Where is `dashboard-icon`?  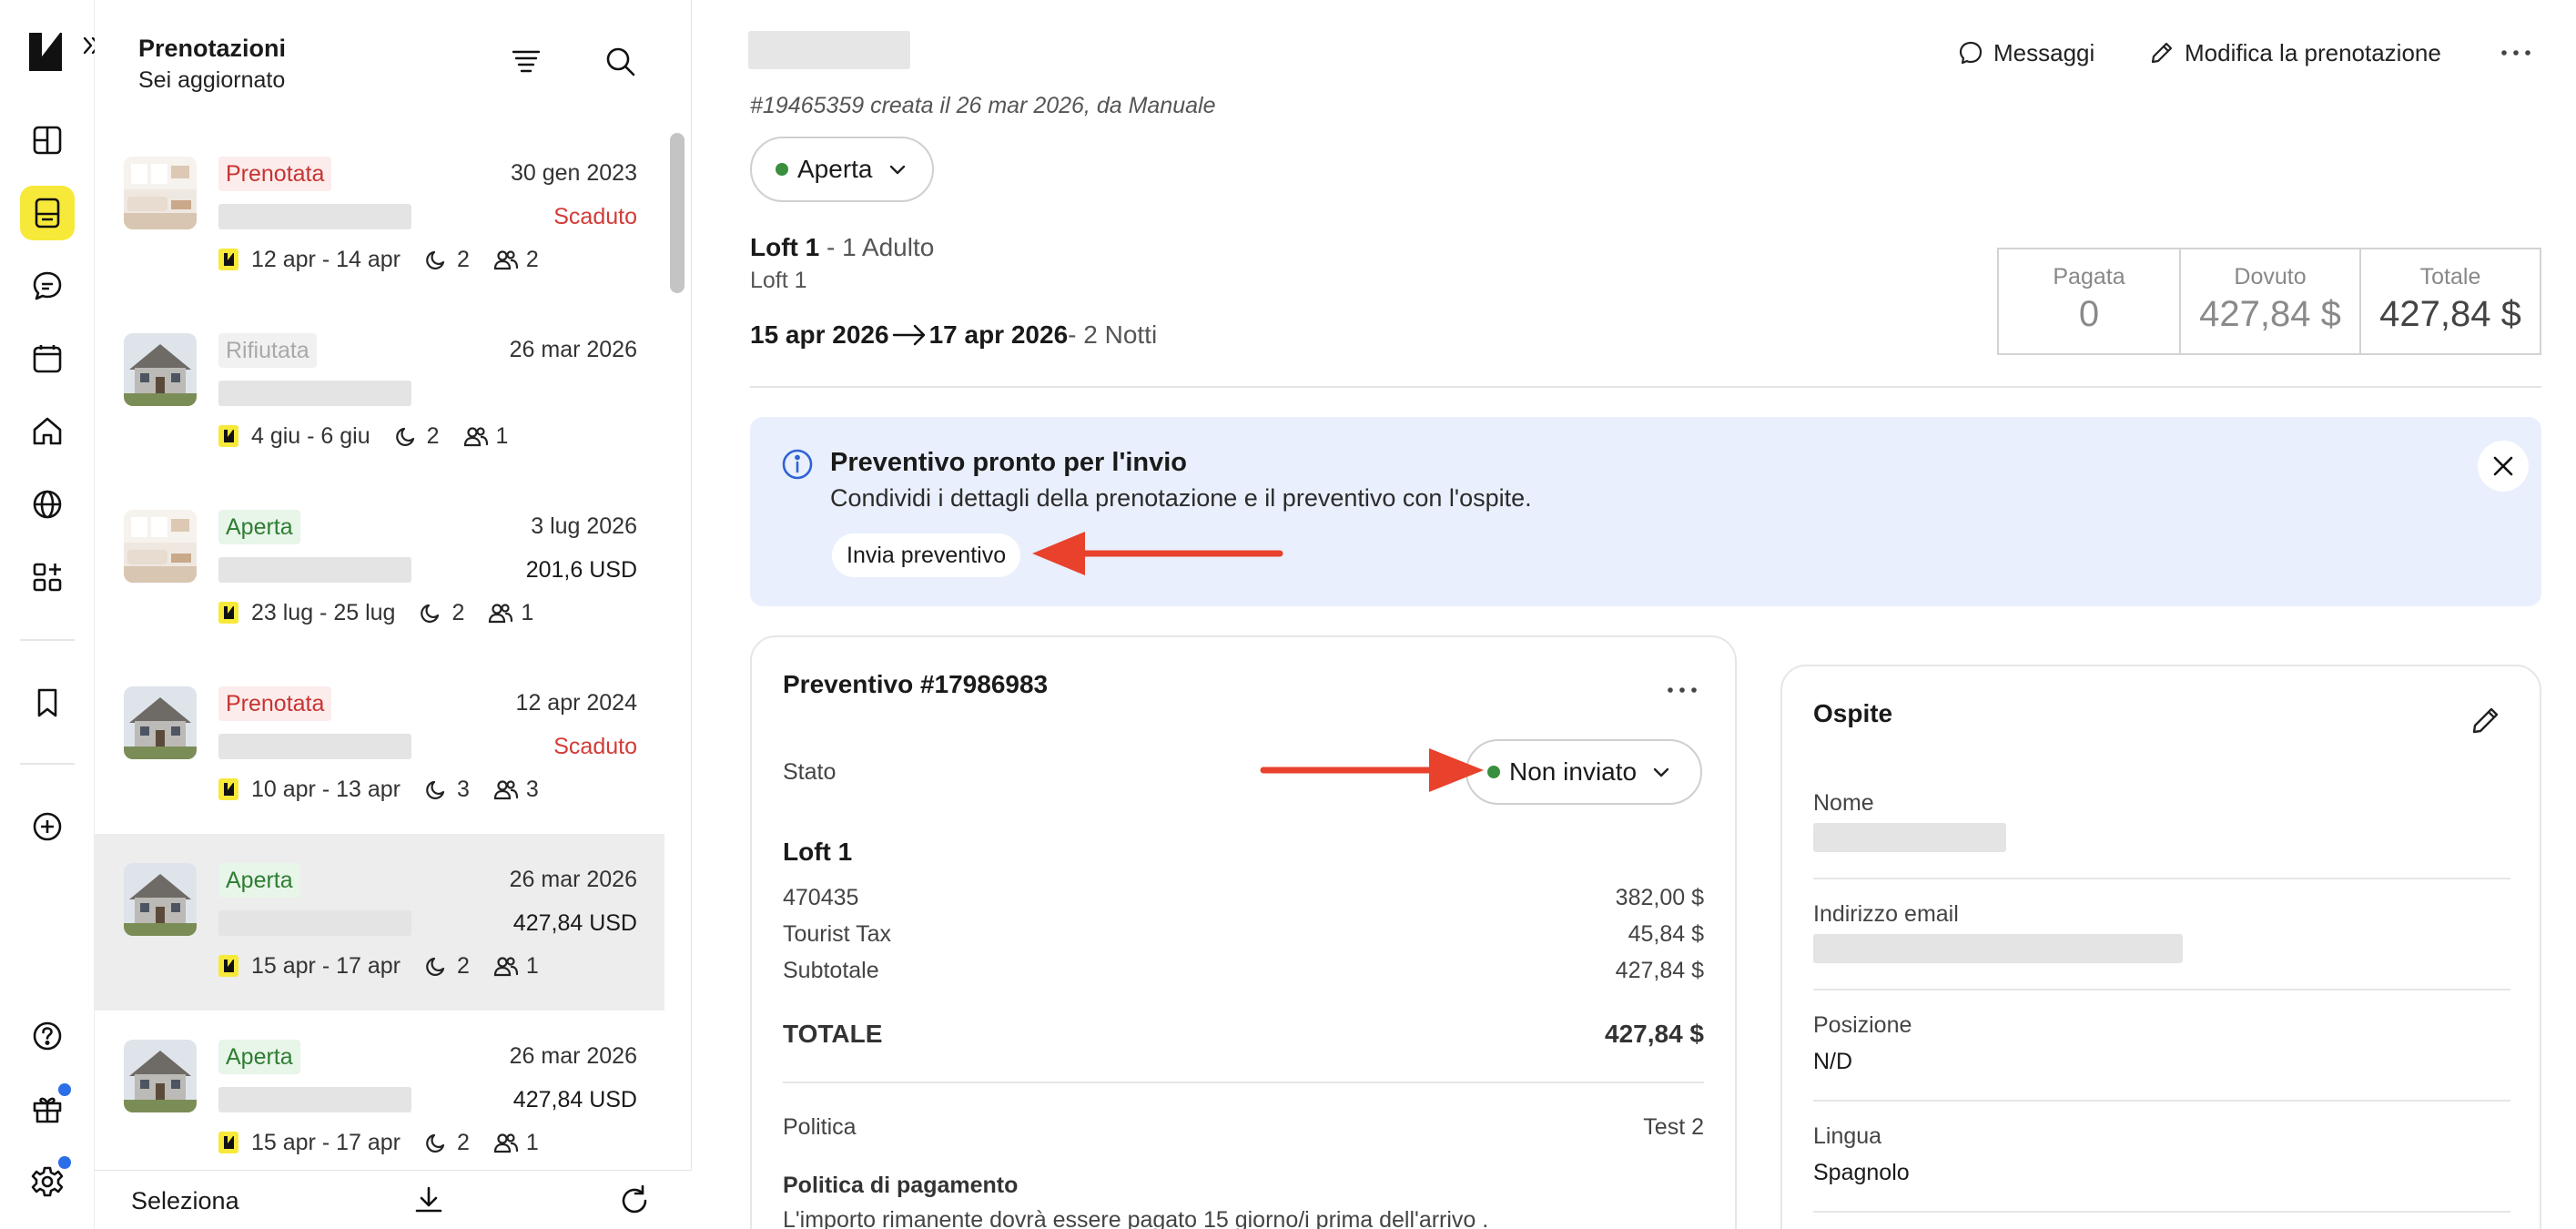 dashboard-icon is located at coordinates (47, 140).